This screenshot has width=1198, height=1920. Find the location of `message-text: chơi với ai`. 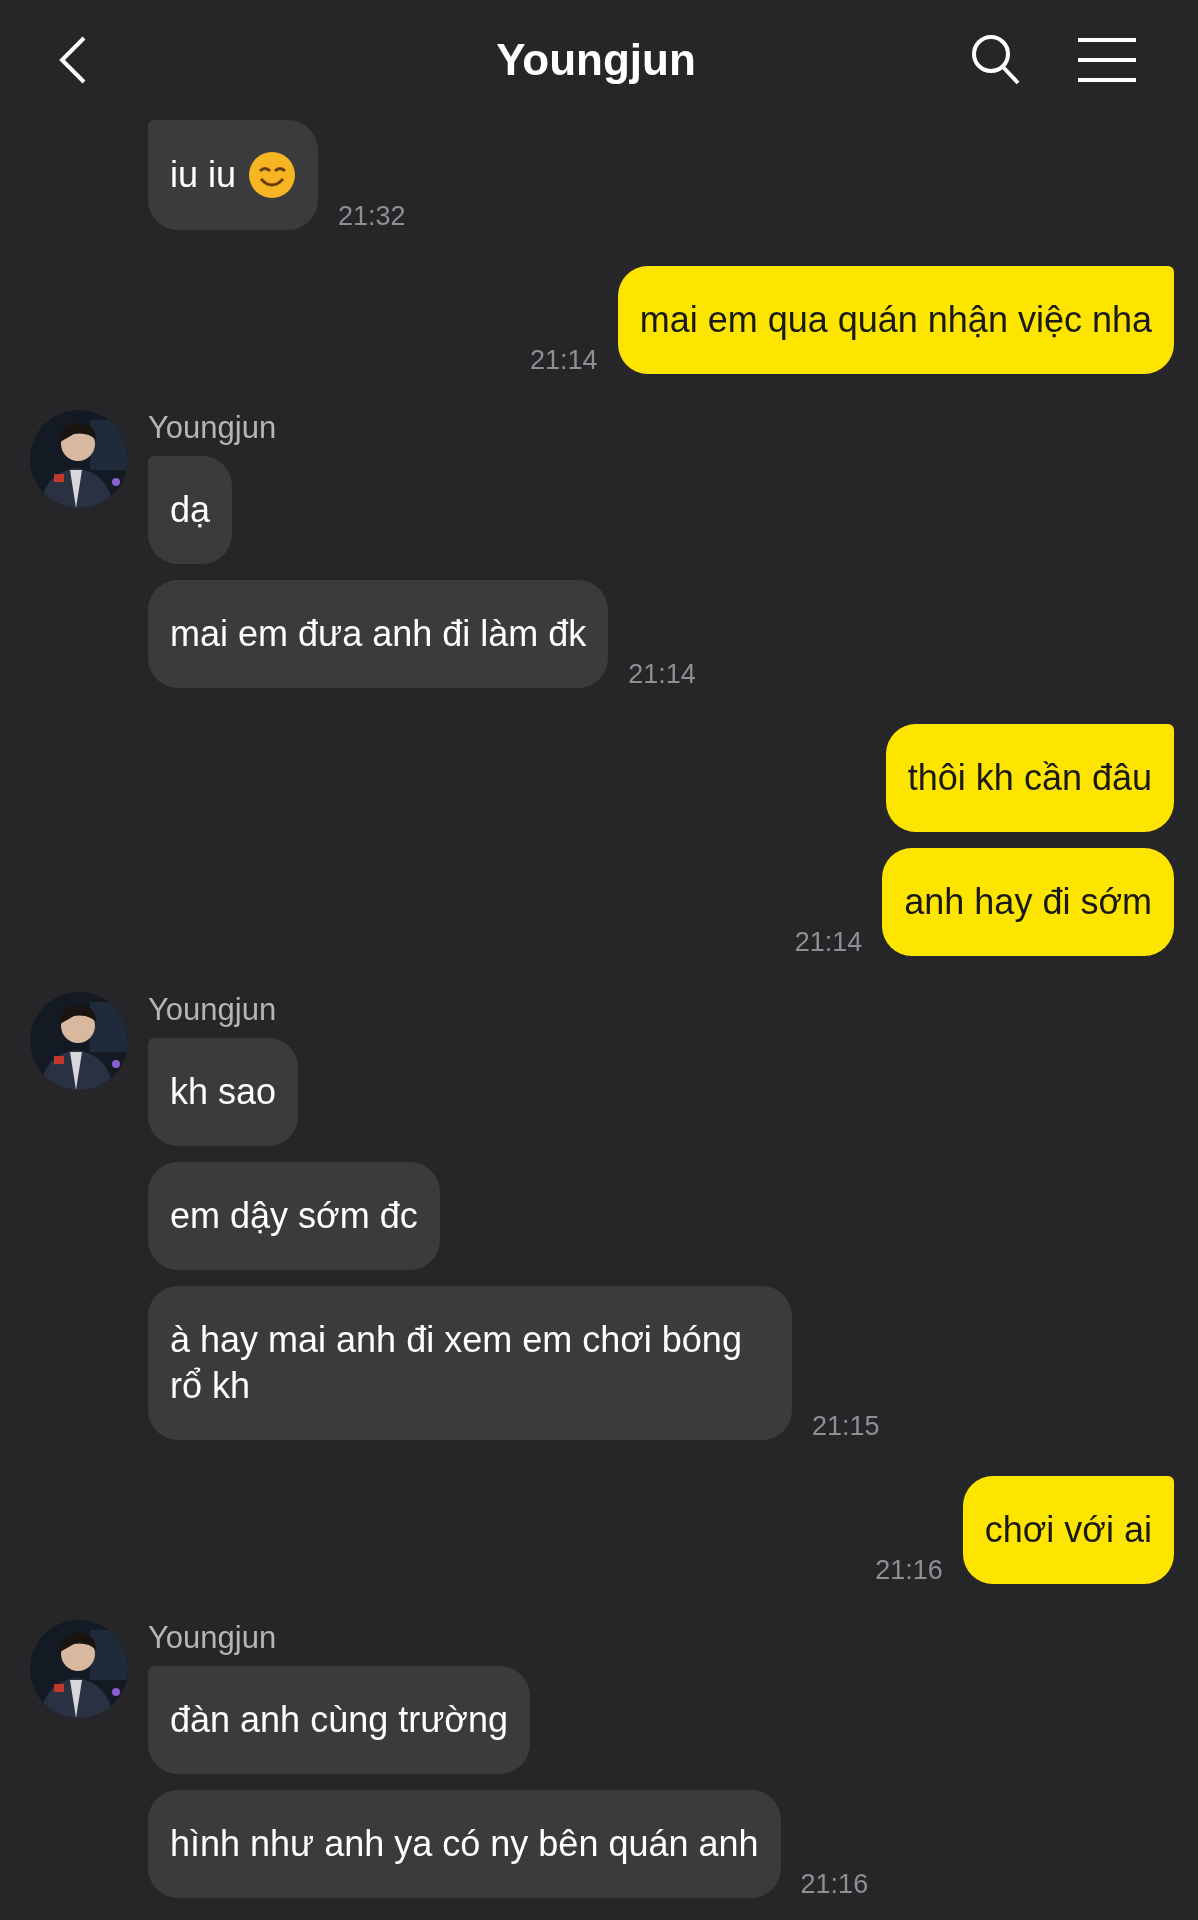

message-text: chơi với ai is located at coordinates (1068, 1530).